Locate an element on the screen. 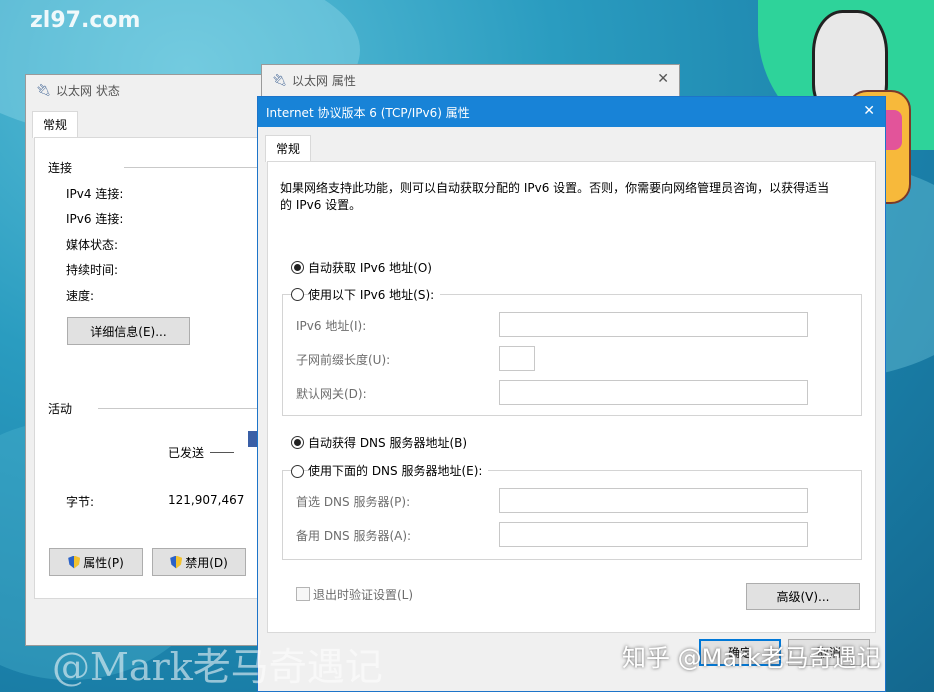 The height and width of the screenshot is (692, 934). ipv4-label: IPv4 连接: is located at coordinates (95, 194).